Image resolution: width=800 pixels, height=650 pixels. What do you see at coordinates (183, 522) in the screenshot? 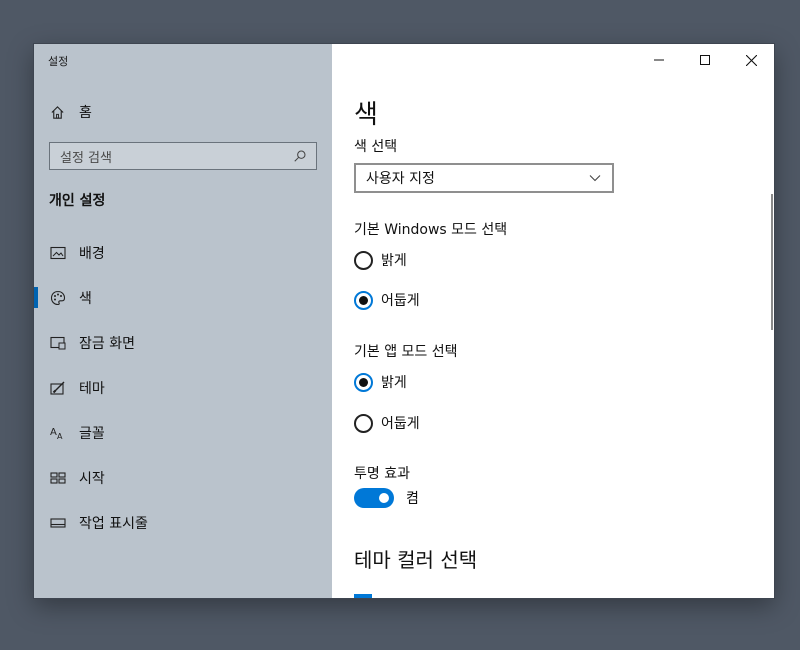
I see `sidebar-item-taskbar: 작업 표시줄` at bounding box center [183, 522].